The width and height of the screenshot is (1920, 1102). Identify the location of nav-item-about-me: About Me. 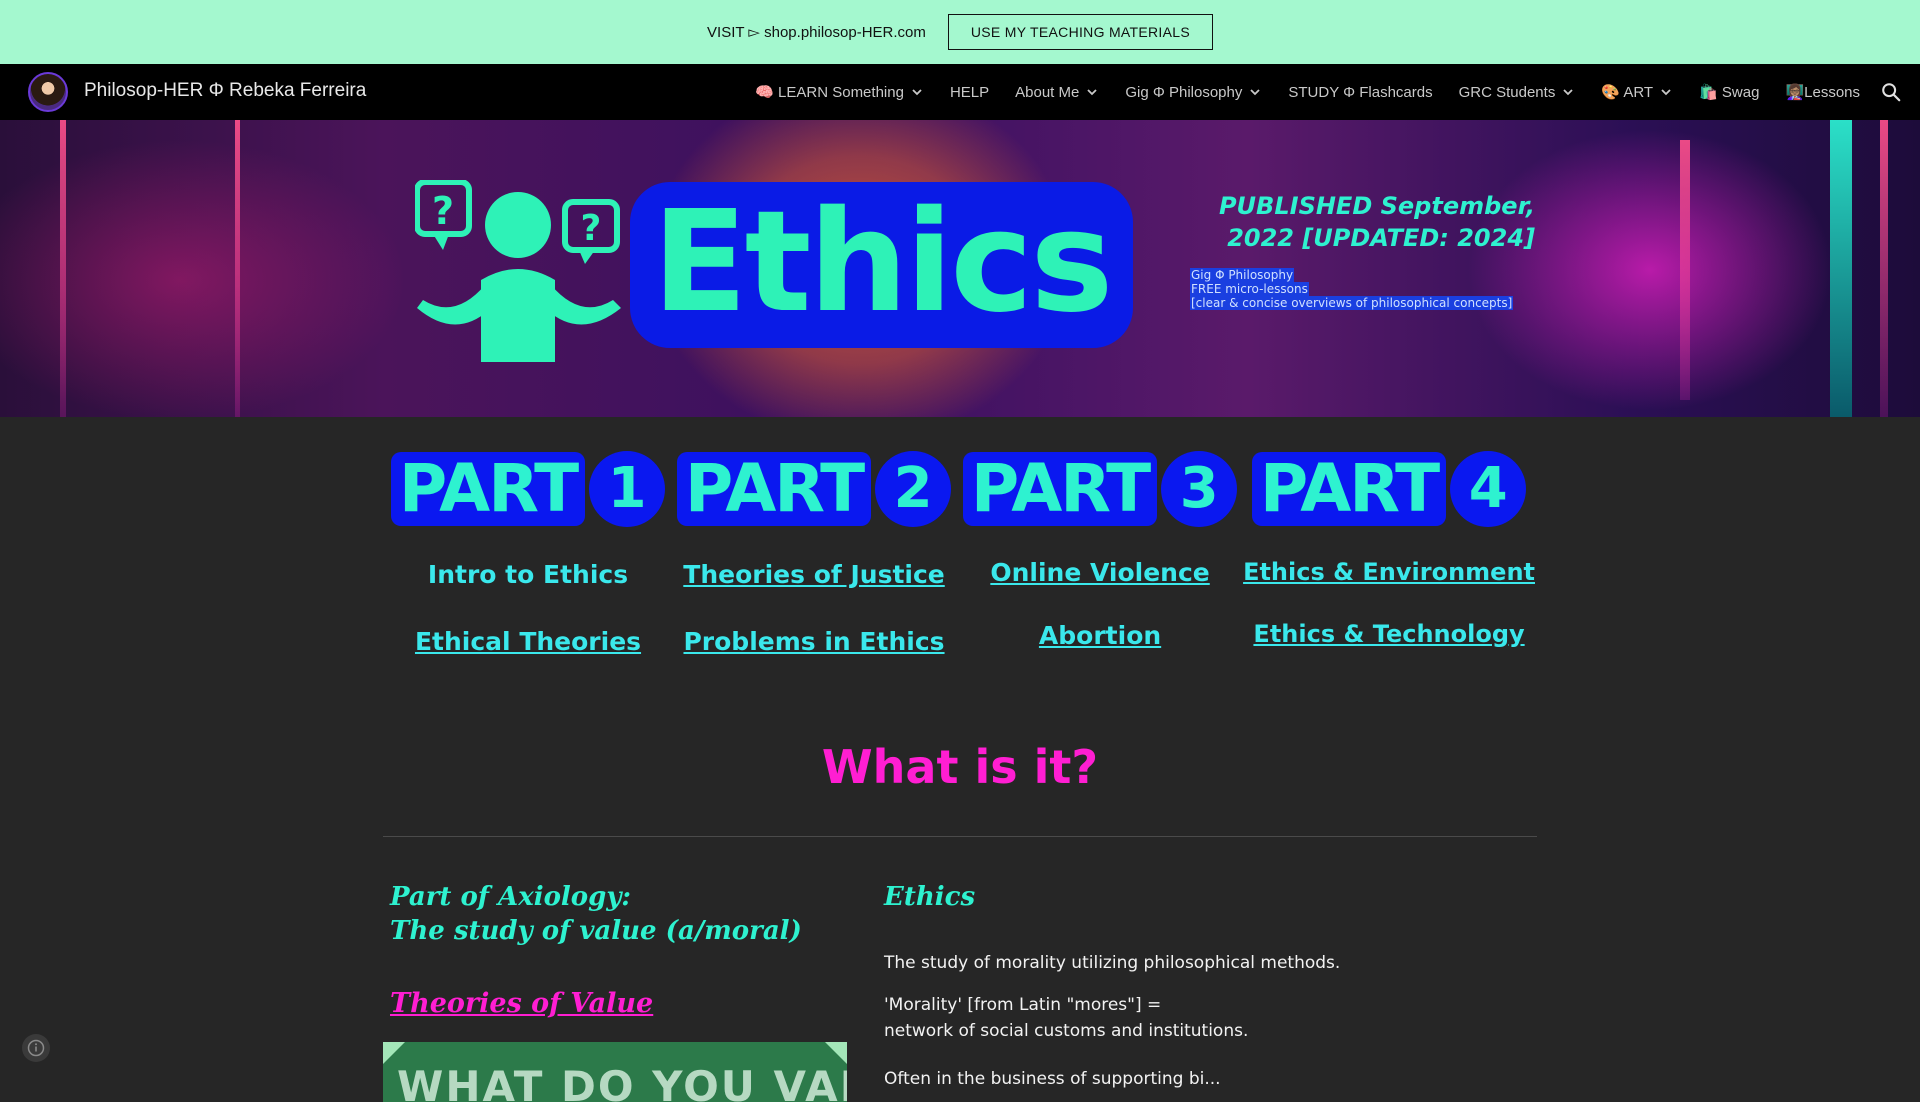
(1057, 92).